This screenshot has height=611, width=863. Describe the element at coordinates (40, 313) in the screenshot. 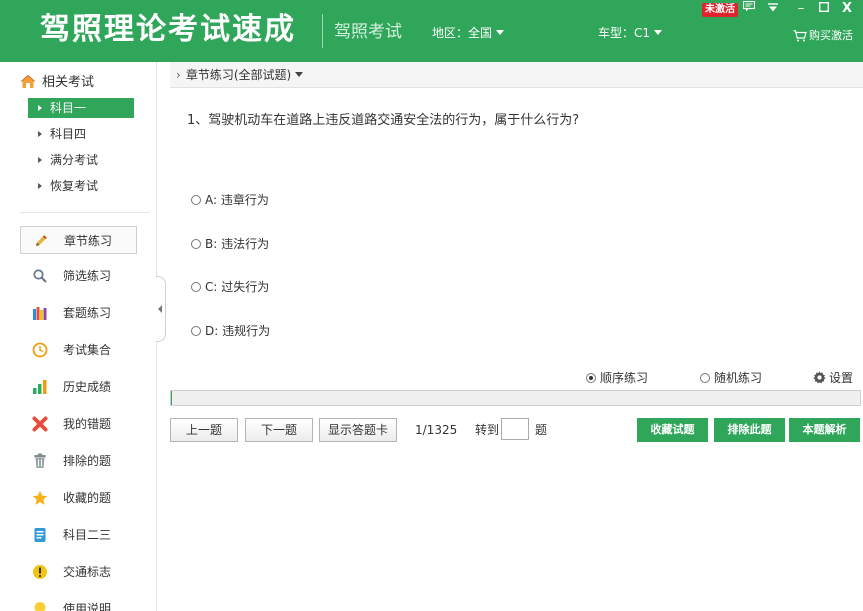

I see `books-icon` at that location.